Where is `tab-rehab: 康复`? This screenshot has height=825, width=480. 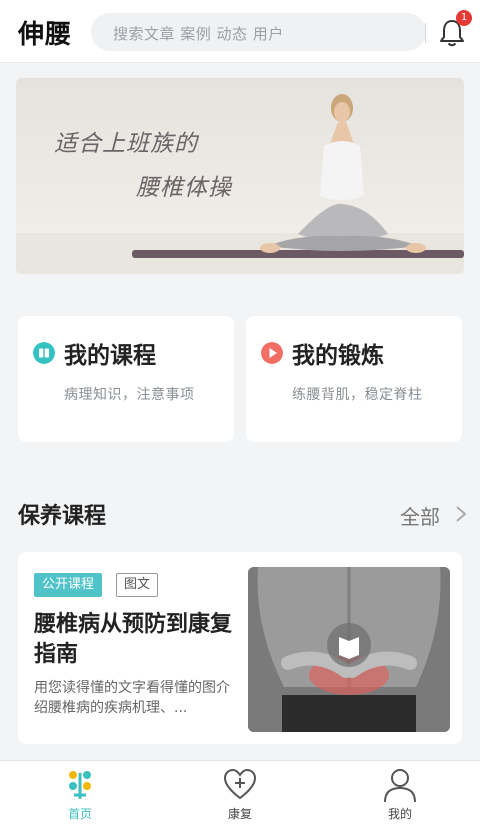
tab-rehab: 康复 is located at coordinates (240, 793).